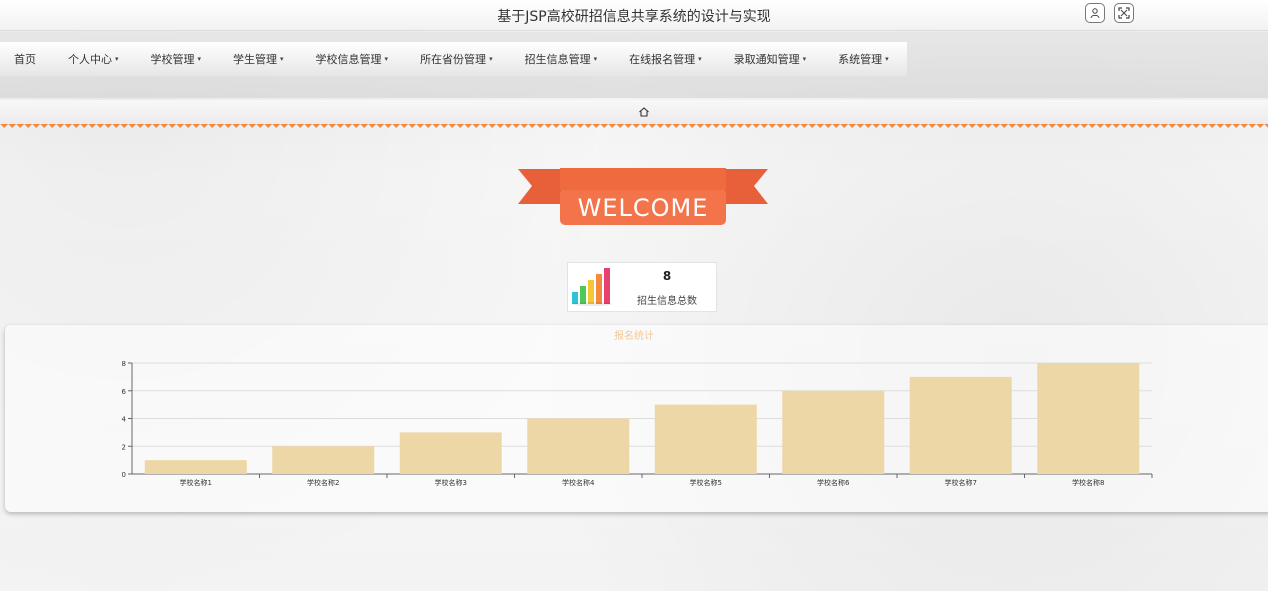  I want to click on nav-item-4: 学校信息管理 ▾, so click(352, 59).